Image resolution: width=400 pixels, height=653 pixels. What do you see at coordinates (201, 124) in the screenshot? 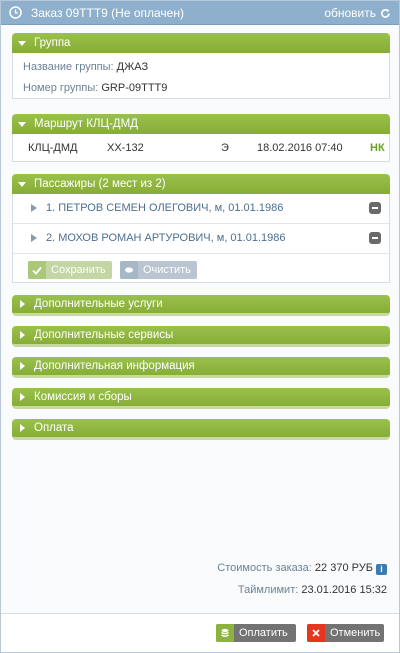
I see `route-section-header: Маршрут КЛЦ-ДМД` at bounding box center [201, 124].